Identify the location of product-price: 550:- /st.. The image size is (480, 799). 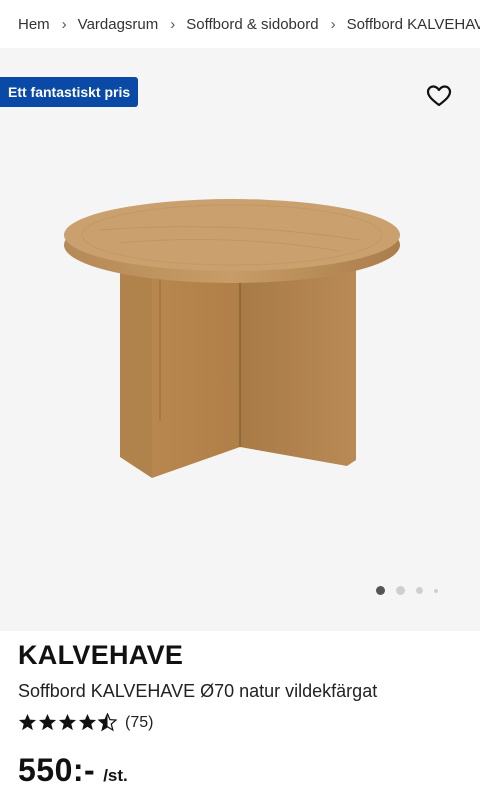
(73, 770).